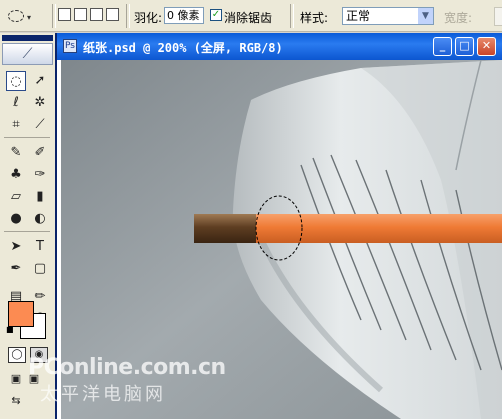 The height and width of the screenshot is (419, 502). I want to click on antialias-checkbox: ✓, so click(216, 15).